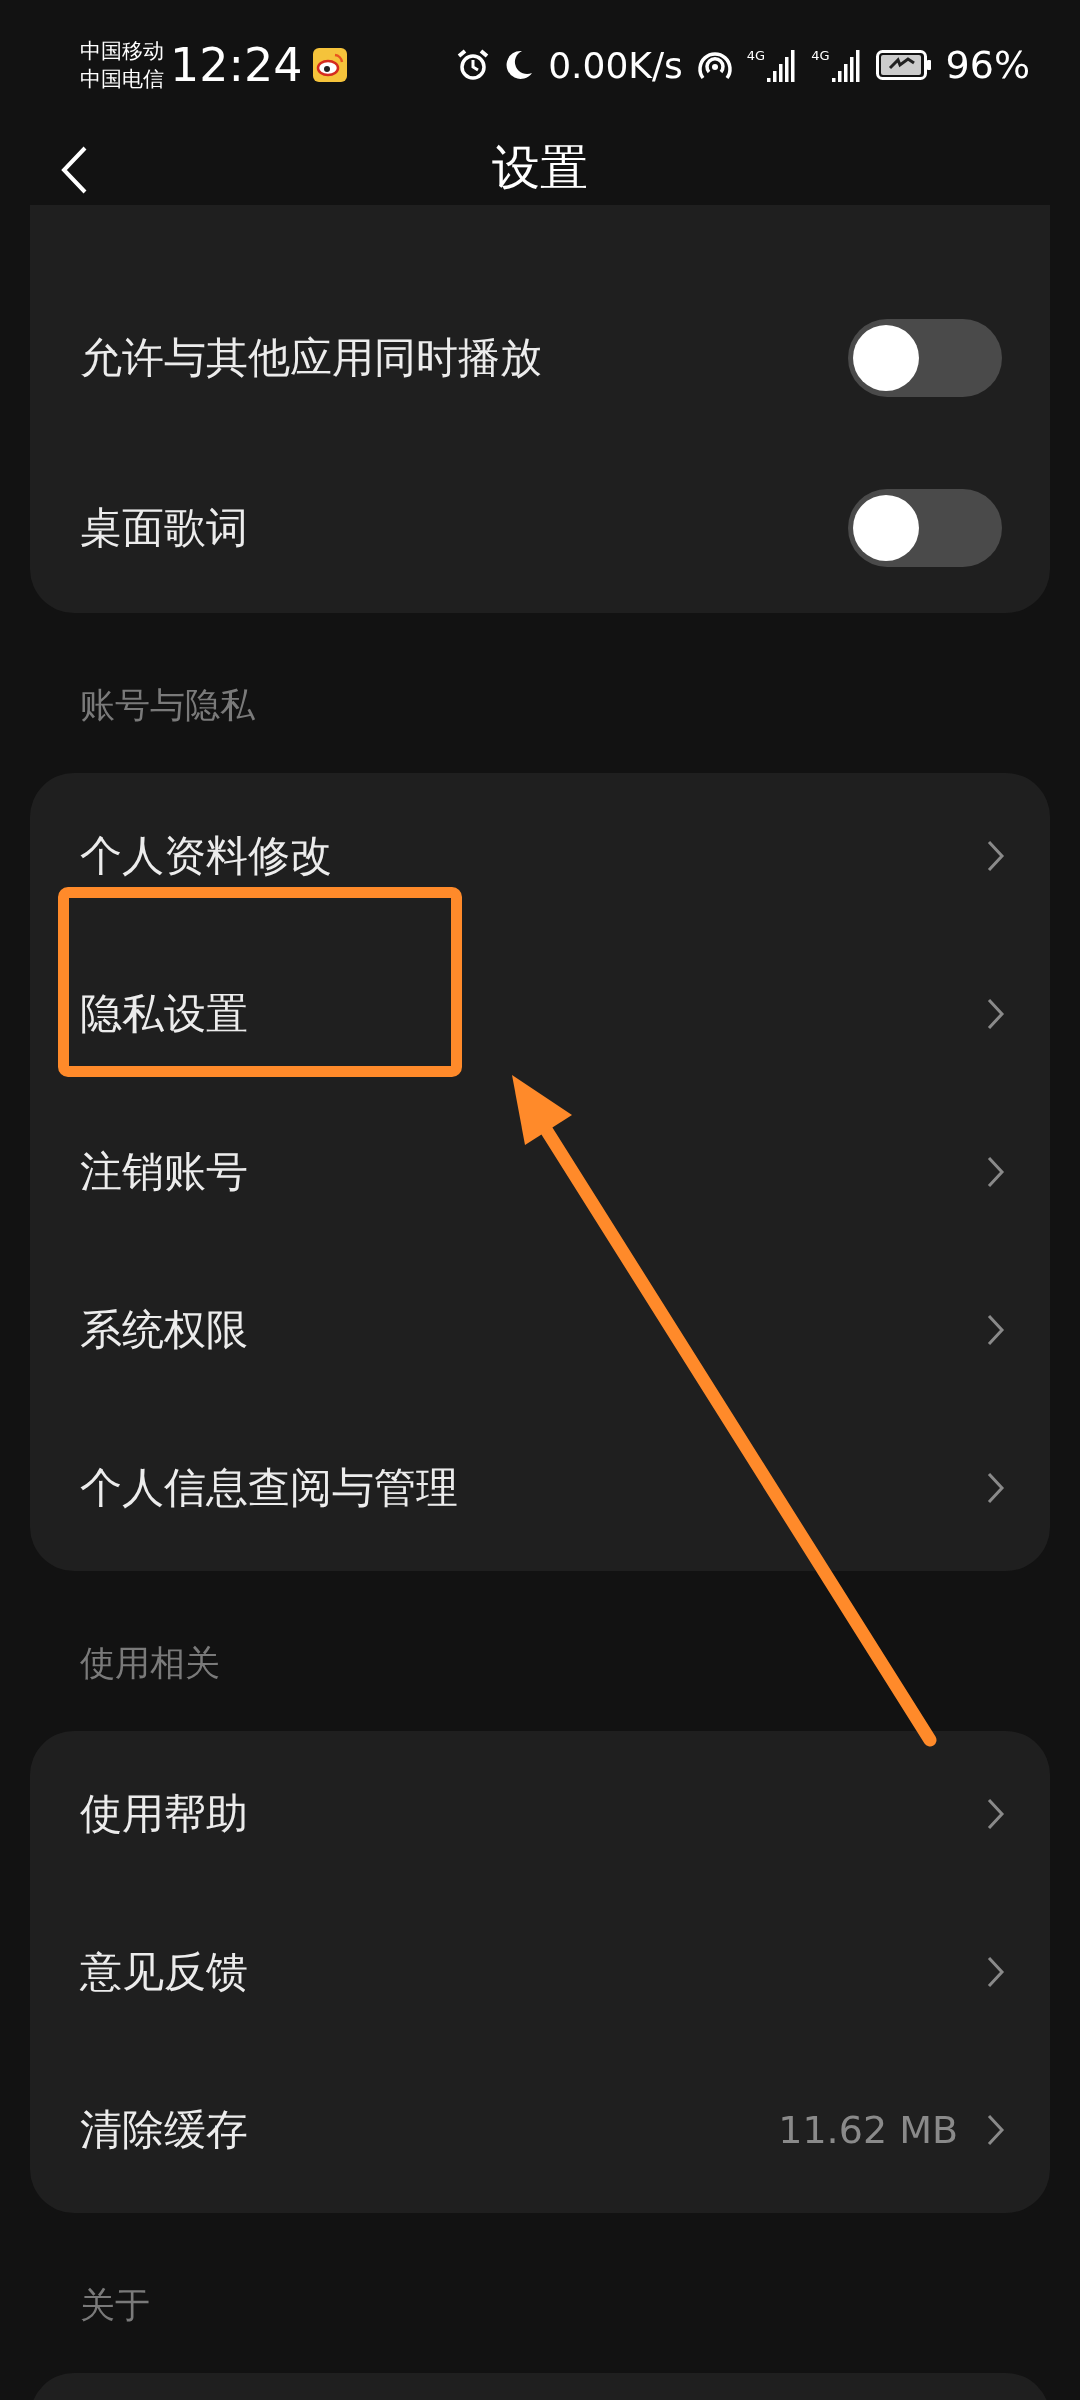 The height and width of the screenshot is (2400, 1080). What do you see at coordinates (615, 65) in the screenshot?
I see `network-speed: 0.00K/s` at bounding box center [615, 65].